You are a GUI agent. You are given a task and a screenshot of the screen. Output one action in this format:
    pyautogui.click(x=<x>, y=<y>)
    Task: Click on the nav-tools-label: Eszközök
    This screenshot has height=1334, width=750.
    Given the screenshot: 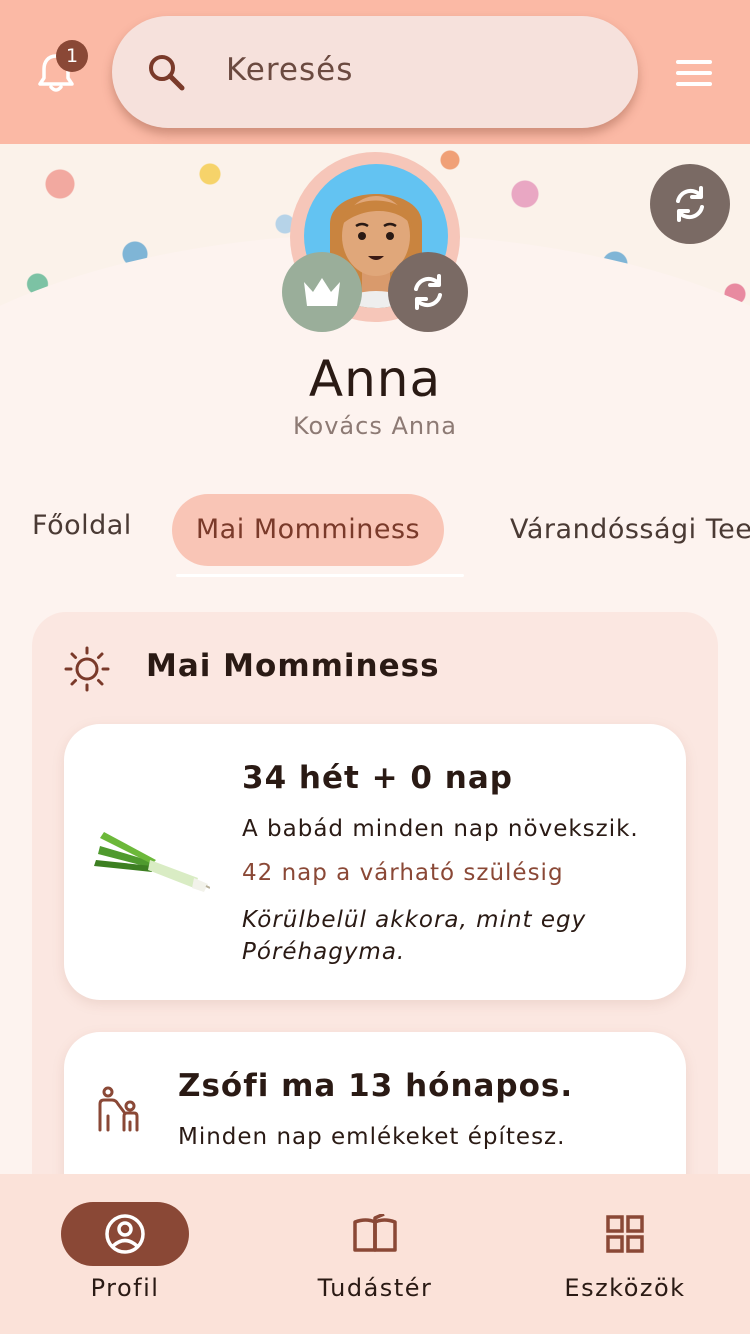 What is the action you would take?
    pyautogui.click(x=625, y=1288)
    